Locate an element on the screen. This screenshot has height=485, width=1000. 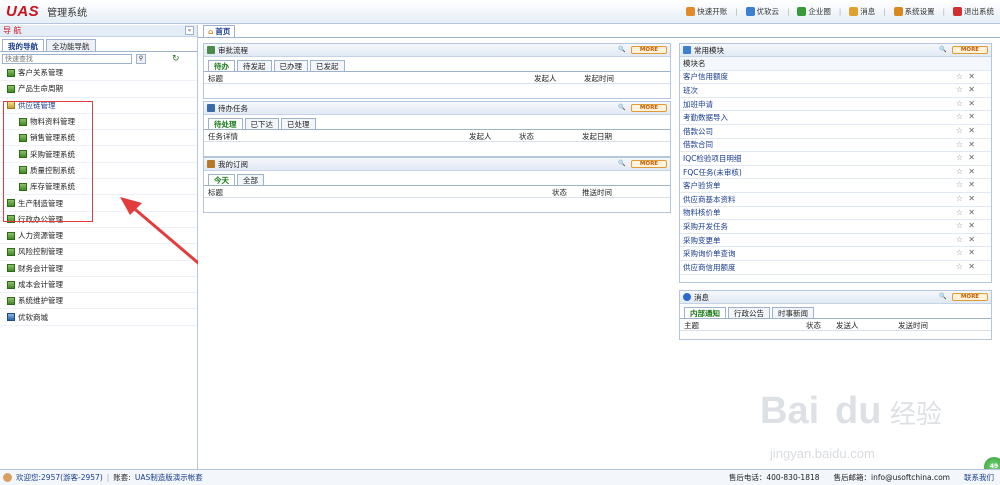
quick-search-input is located at coordinates (67, 58).